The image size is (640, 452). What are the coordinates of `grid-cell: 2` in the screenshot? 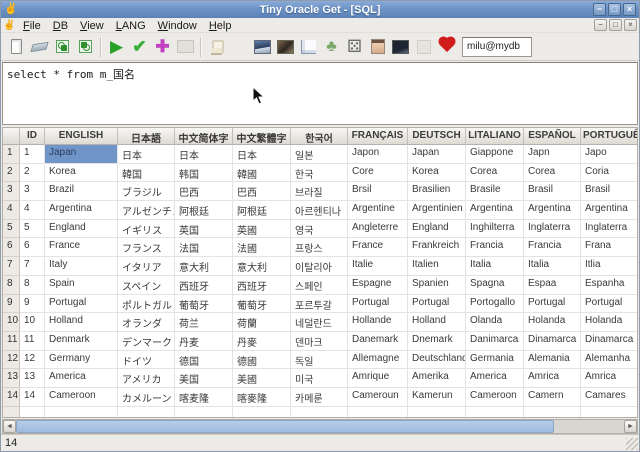 It's located at (32, 173).